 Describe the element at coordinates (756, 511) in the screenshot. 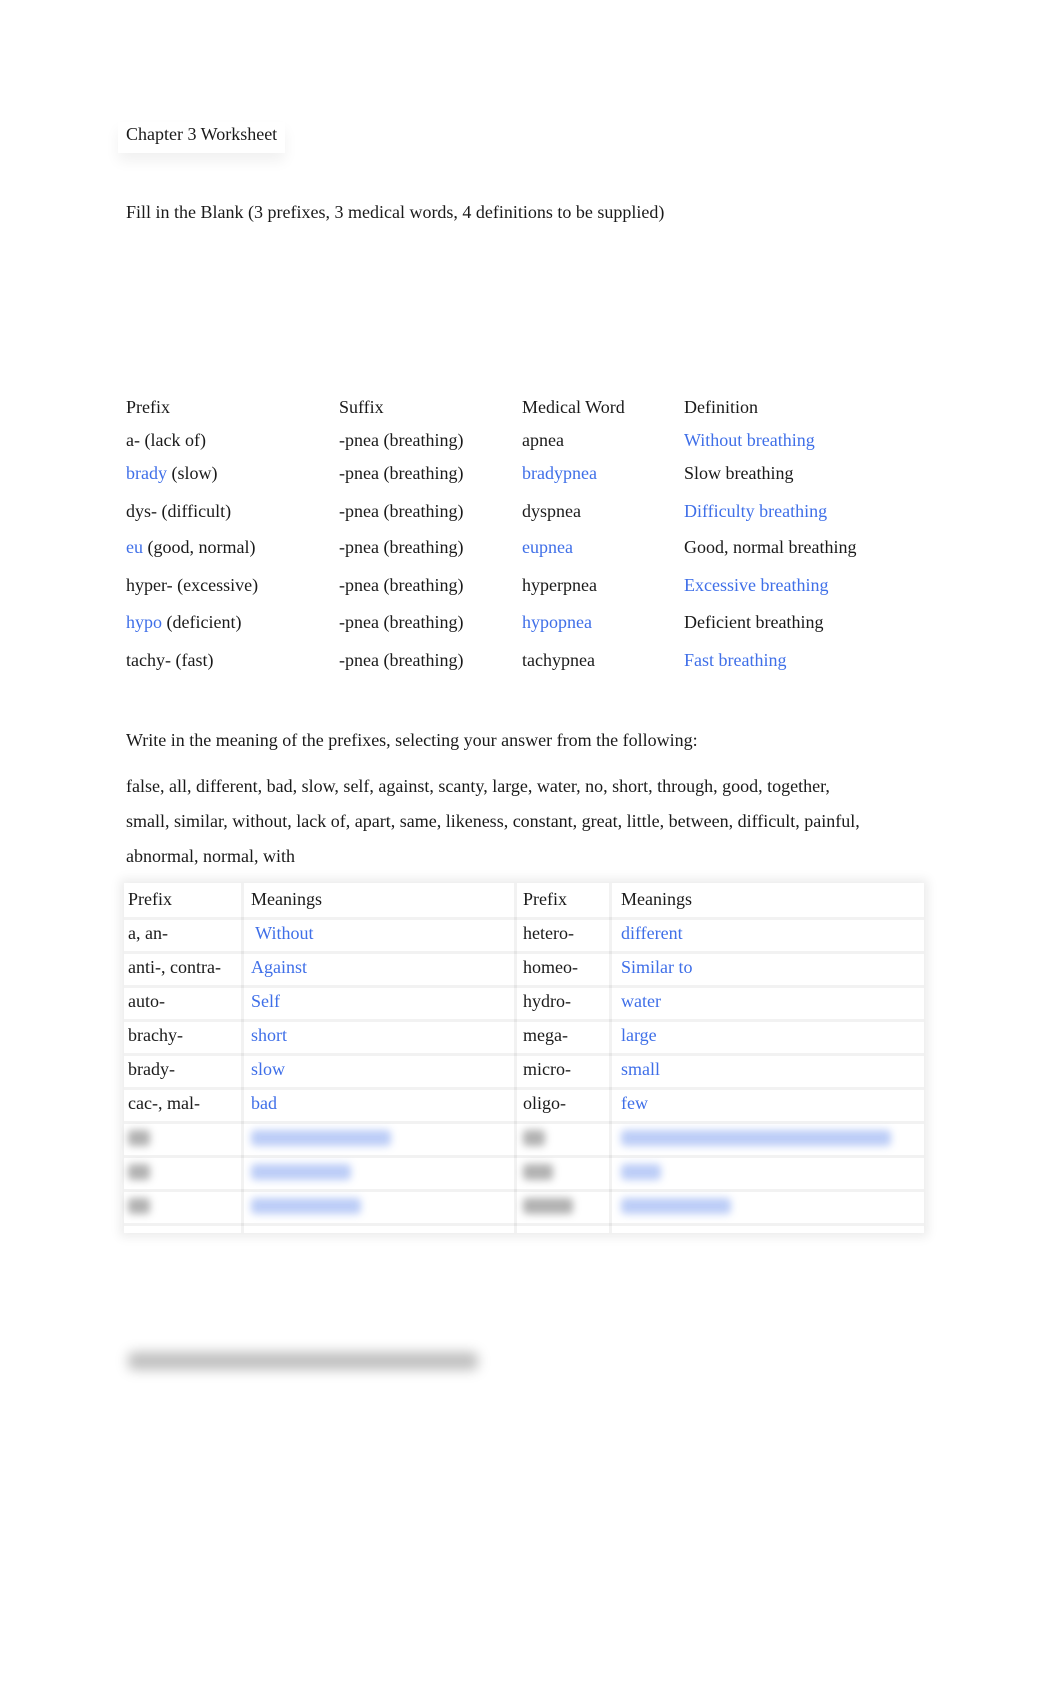

I see `definition-cell: Difficulty breathing` at that location.